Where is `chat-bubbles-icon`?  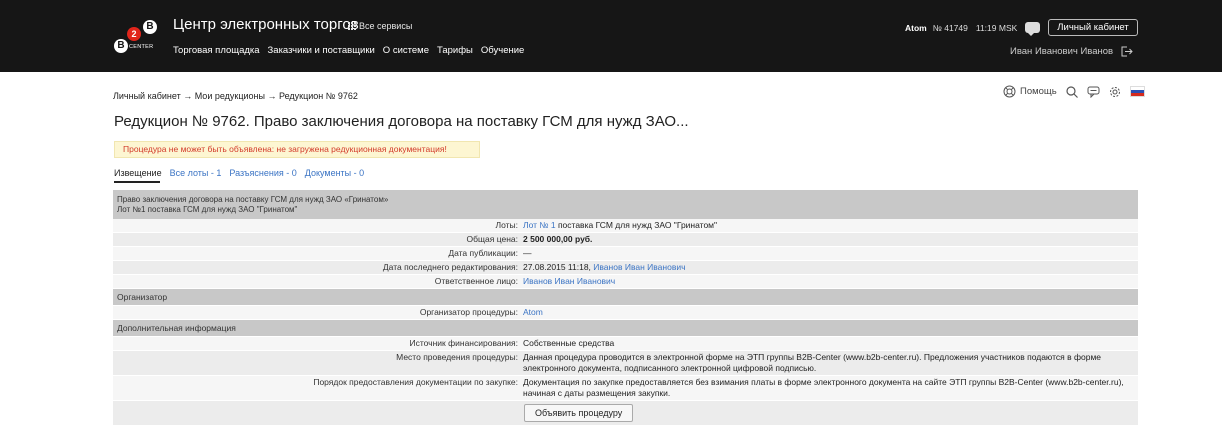
chat-bubbles-icon is located at coordinates (1093, 92).